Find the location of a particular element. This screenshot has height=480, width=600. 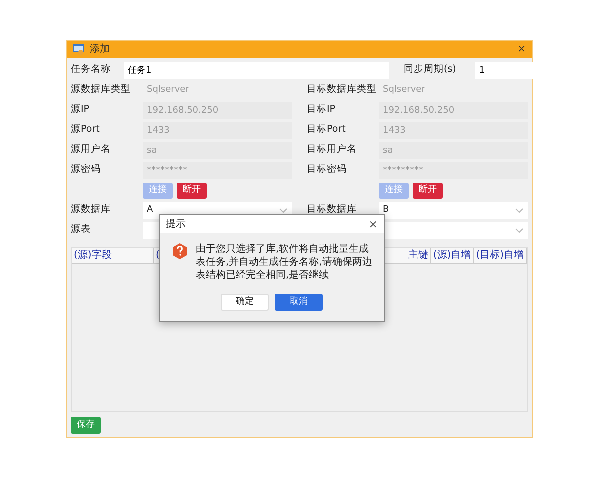

field-label: 同步周期(s) is located at coordinates (431, 70).